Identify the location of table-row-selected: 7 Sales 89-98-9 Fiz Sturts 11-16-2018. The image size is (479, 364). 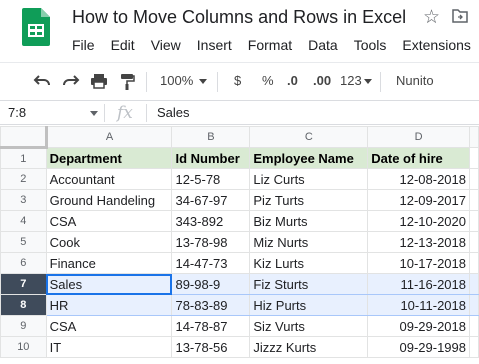
(239, 284).